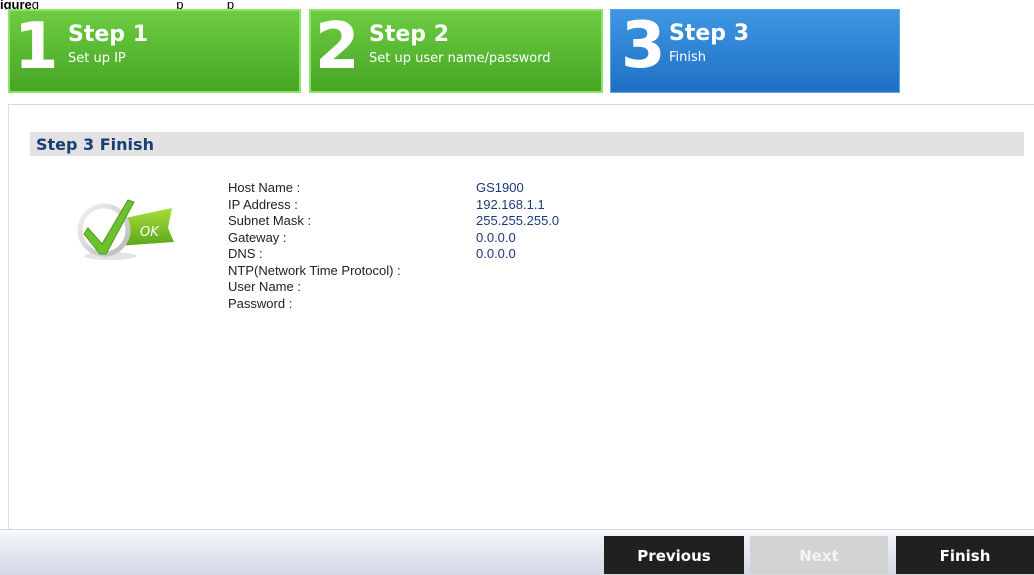 The height and width of the screenshot is (575, 1034). Describe the element at coordinates (260, 303) in the screenshot. I see `summary-label: Password :` at that location.